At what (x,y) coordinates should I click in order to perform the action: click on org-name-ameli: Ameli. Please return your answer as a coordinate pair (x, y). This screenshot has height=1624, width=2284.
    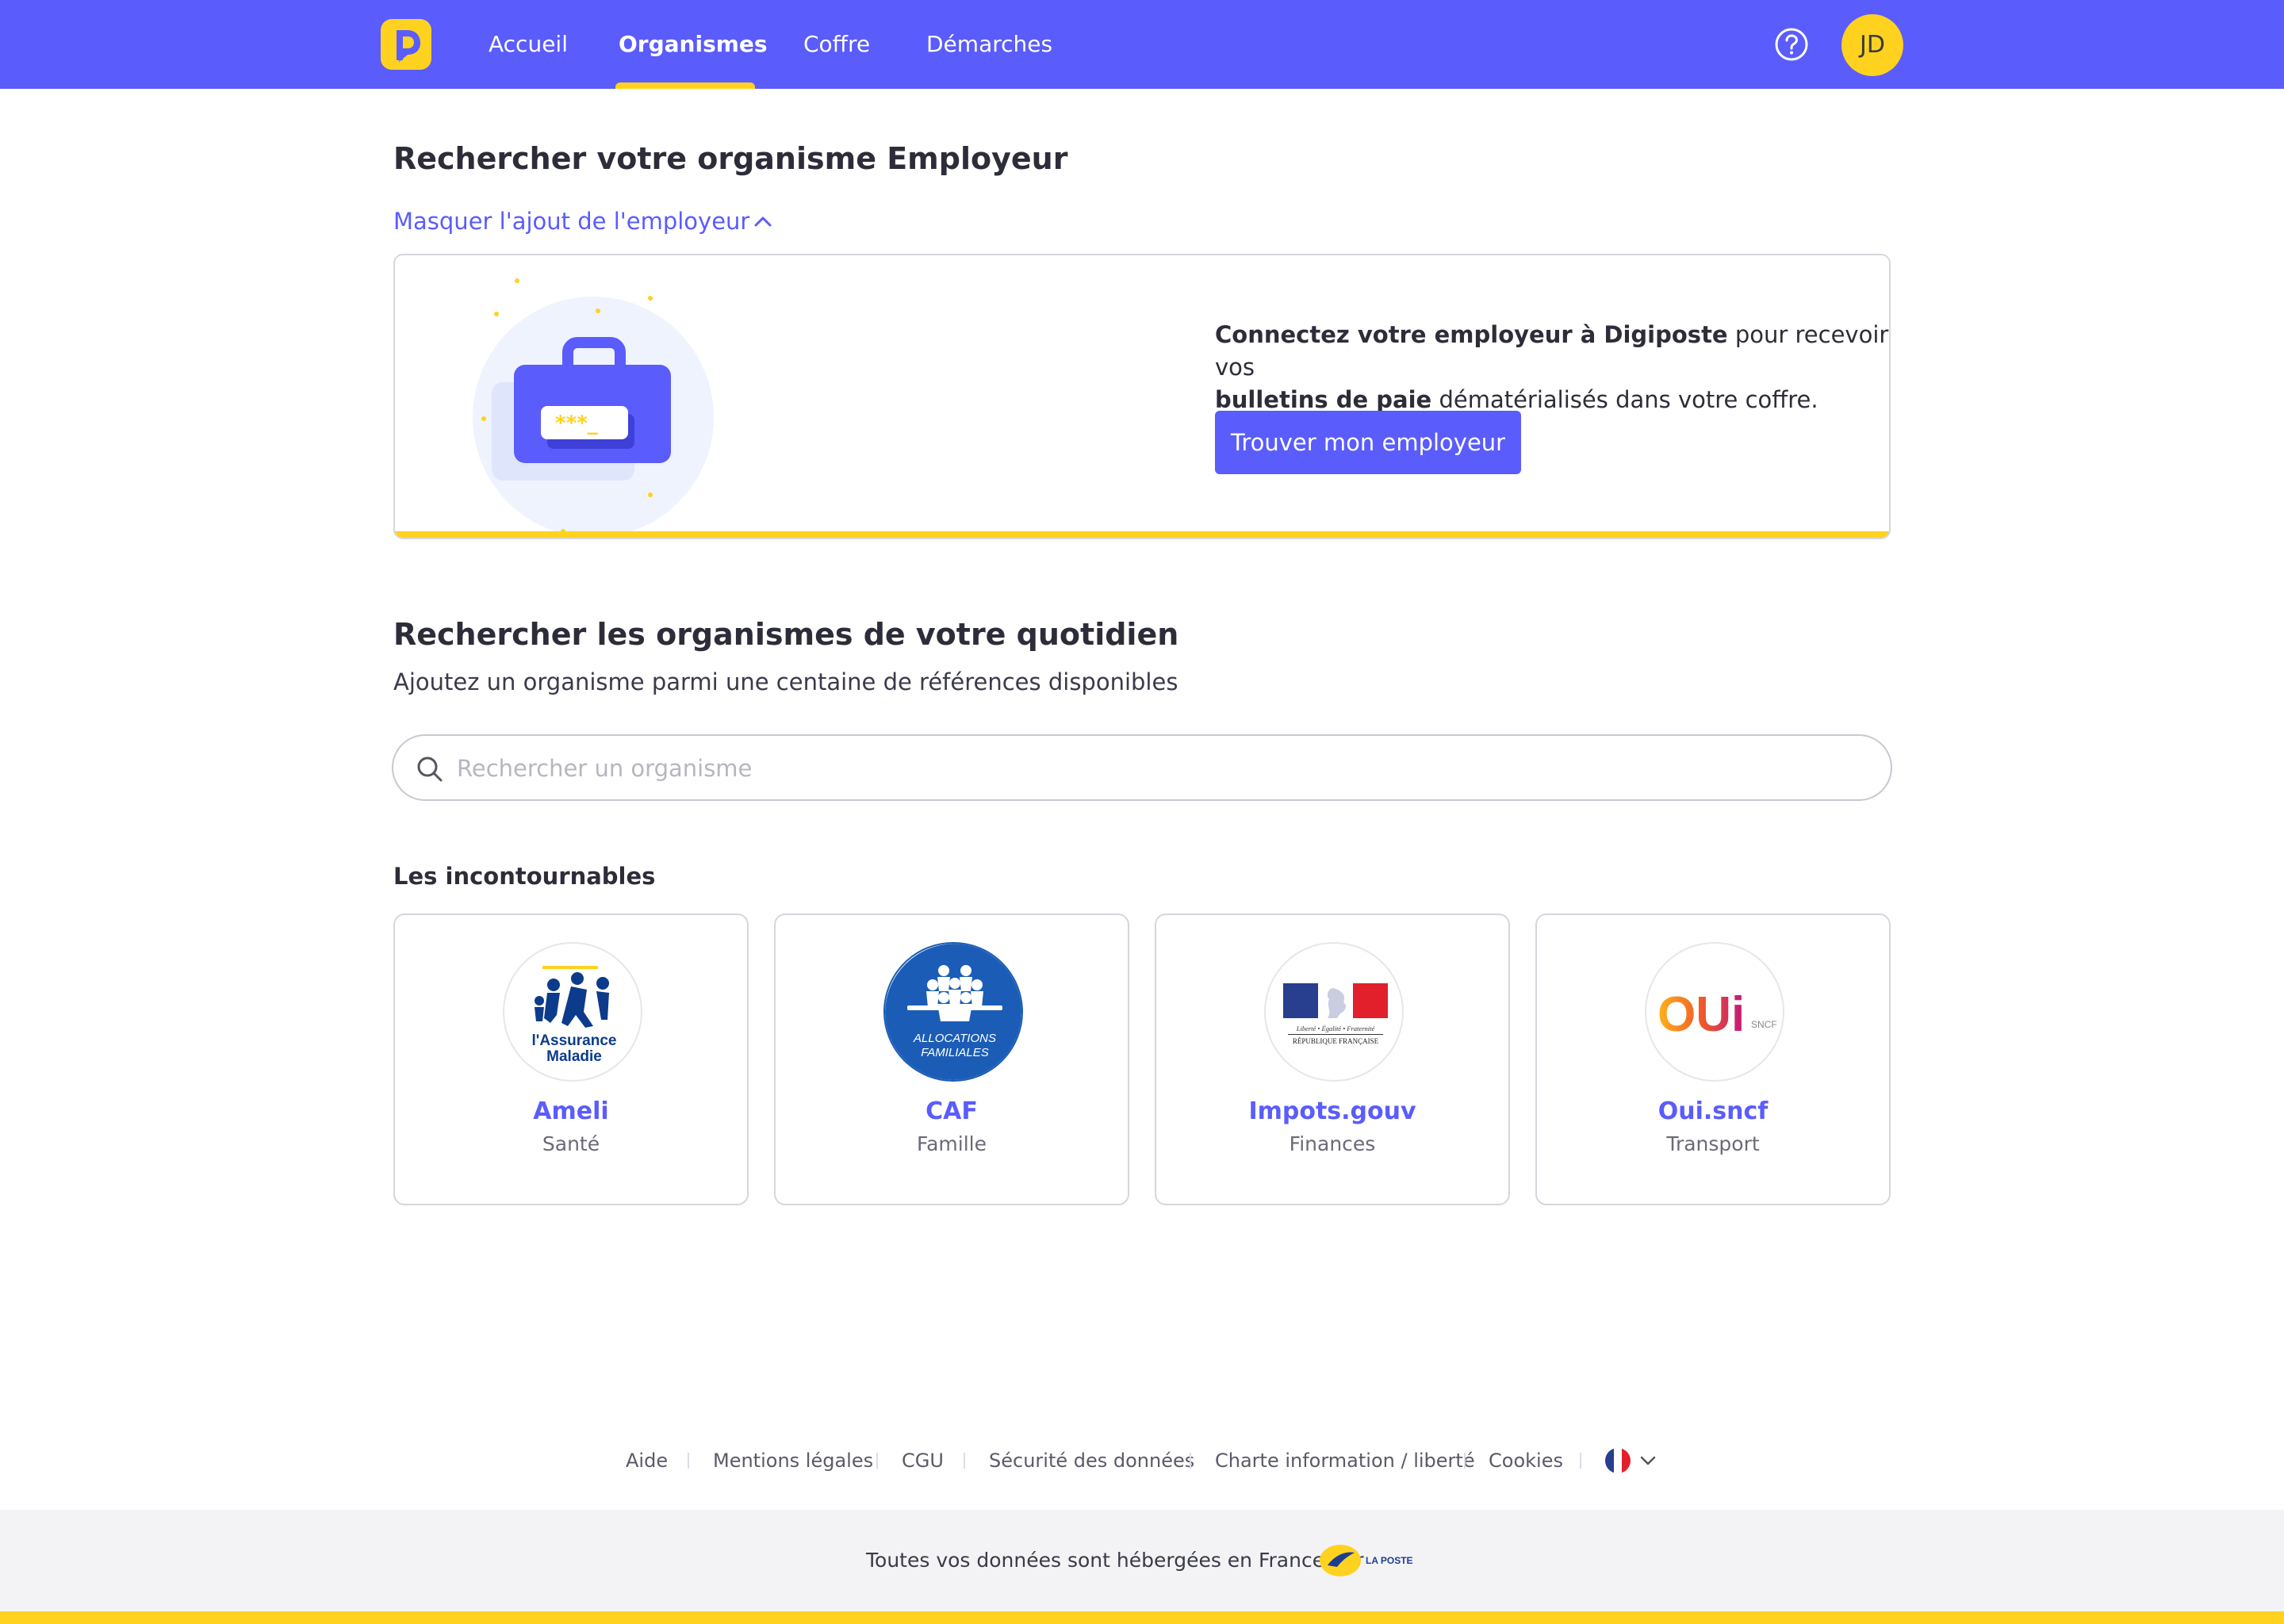
    Looking at the image, I should click on (571, 1111).